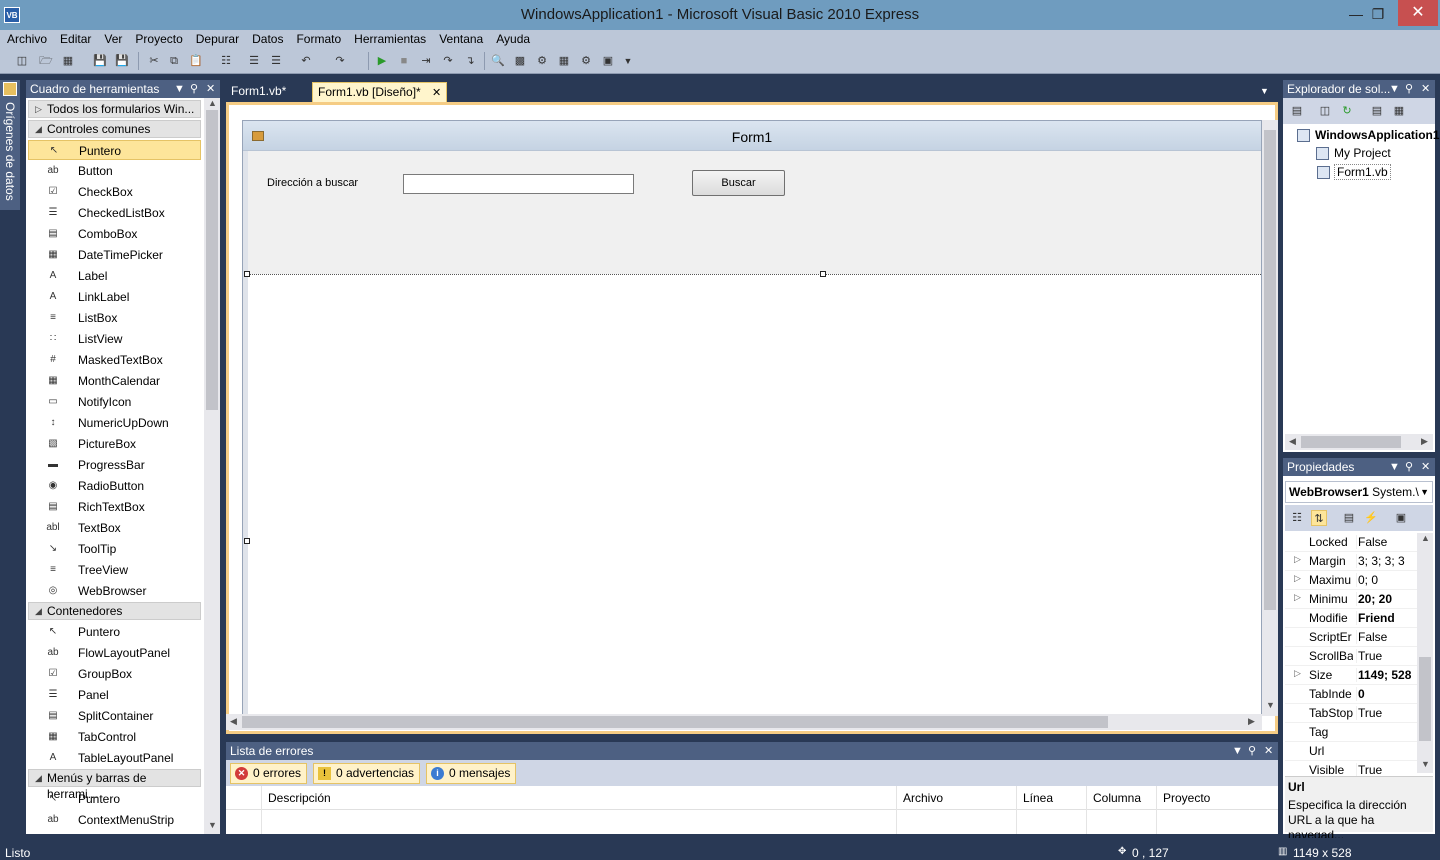 The image size is (1440, 860). I want to click on column-columna: Columna, so click(1117, 798).